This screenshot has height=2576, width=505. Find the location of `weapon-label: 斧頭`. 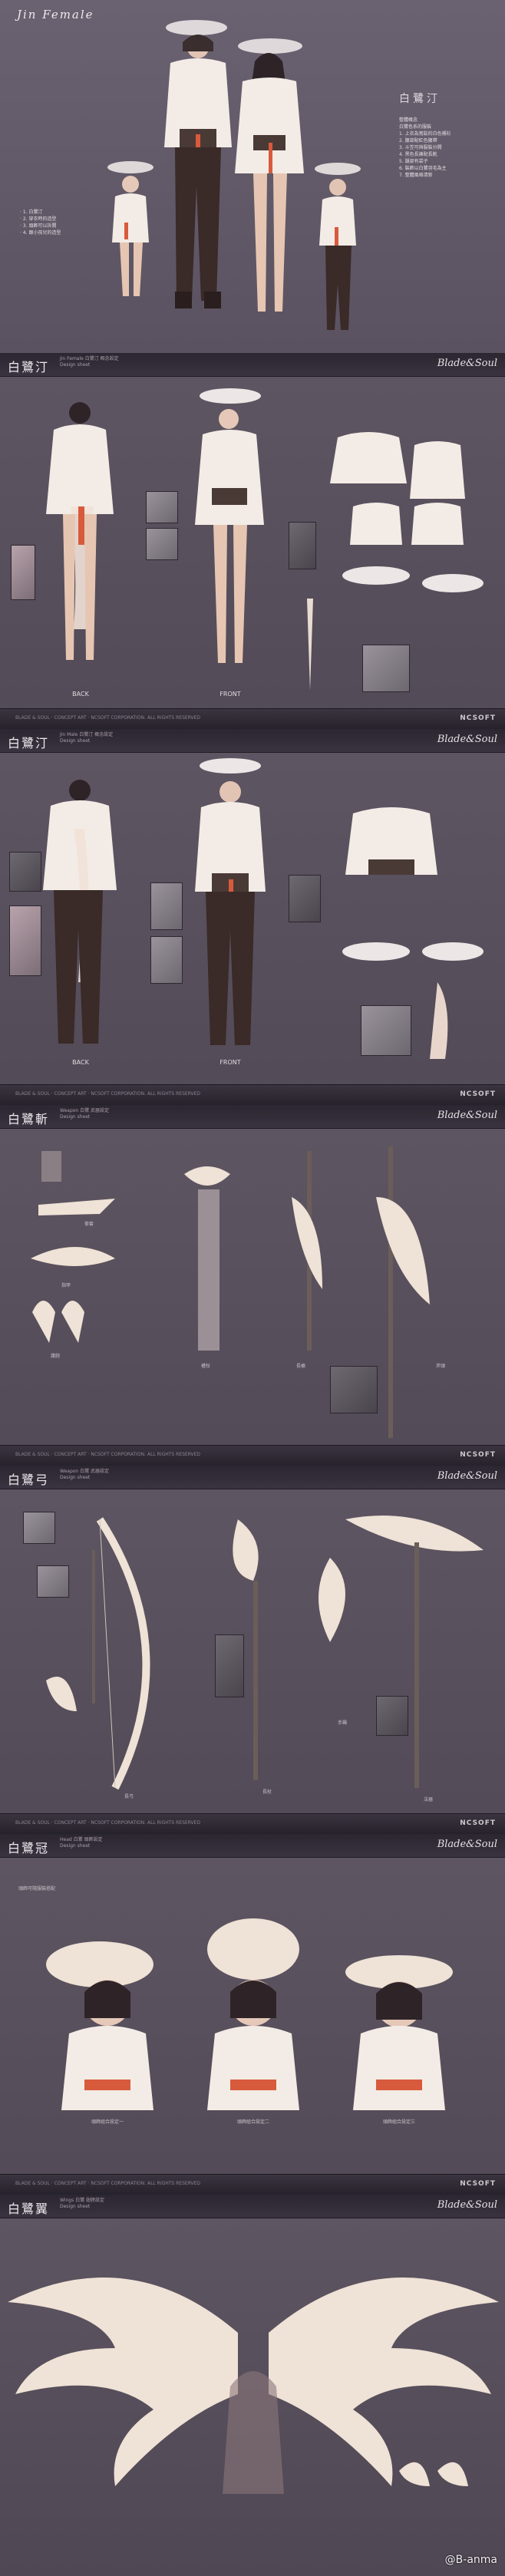

weapon-label: 斧頭 is located at coordinates (441, 1366).